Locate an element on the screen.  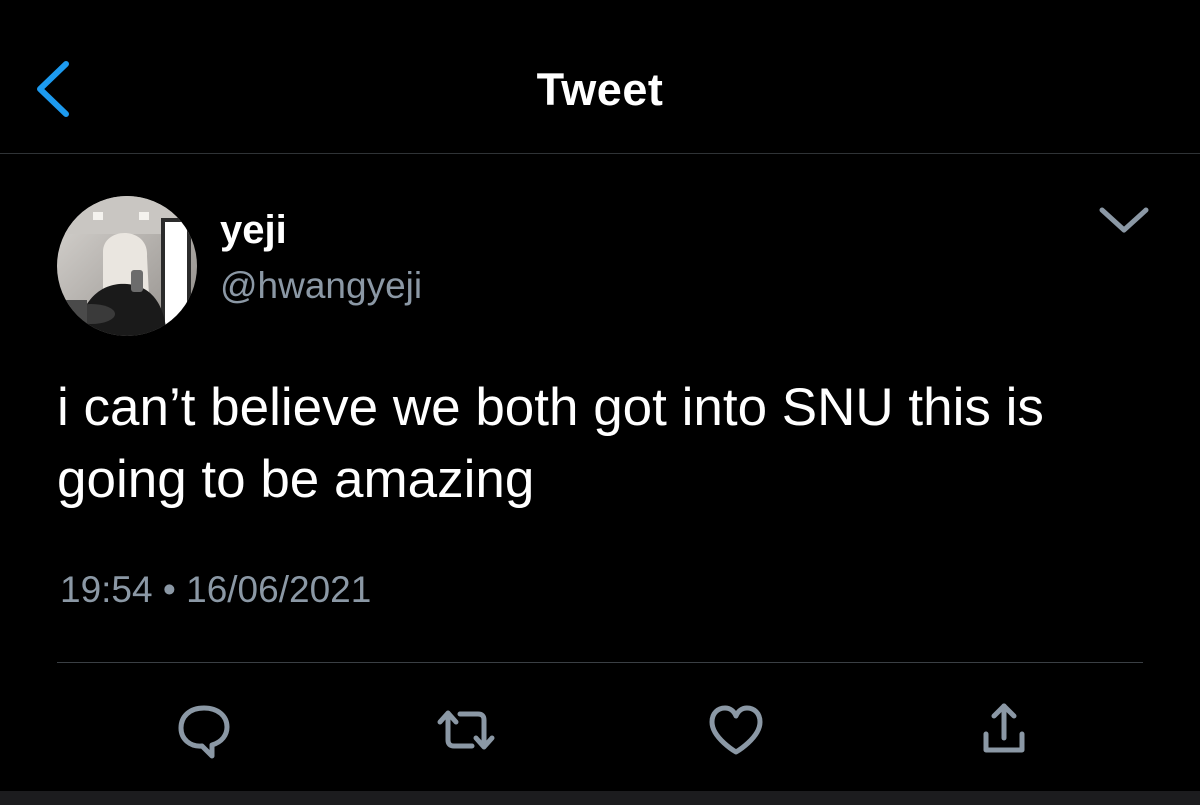
share-button is located at coordinates (1004, 730).